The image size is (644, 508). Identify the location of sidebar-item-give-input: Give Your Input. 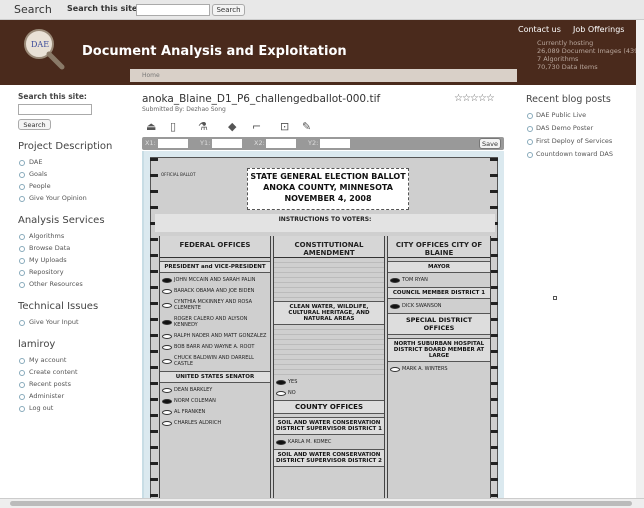
(67, 322).